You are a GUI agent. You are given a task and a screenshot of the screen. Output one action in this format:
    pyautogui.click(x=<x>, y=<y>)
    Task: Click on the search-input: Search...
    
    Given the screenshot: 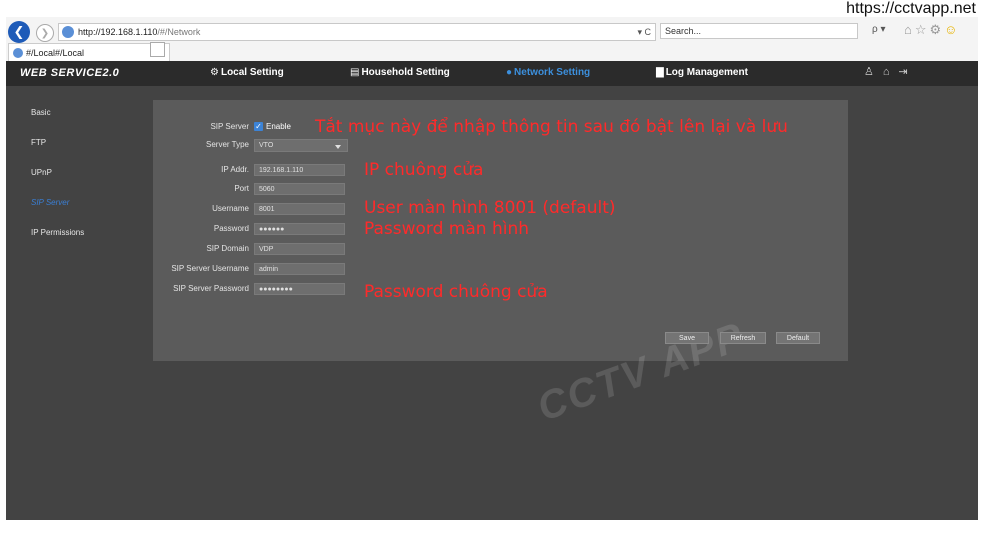 What is the action you would take?
    pyautogui.click(x=759, y=31)
    